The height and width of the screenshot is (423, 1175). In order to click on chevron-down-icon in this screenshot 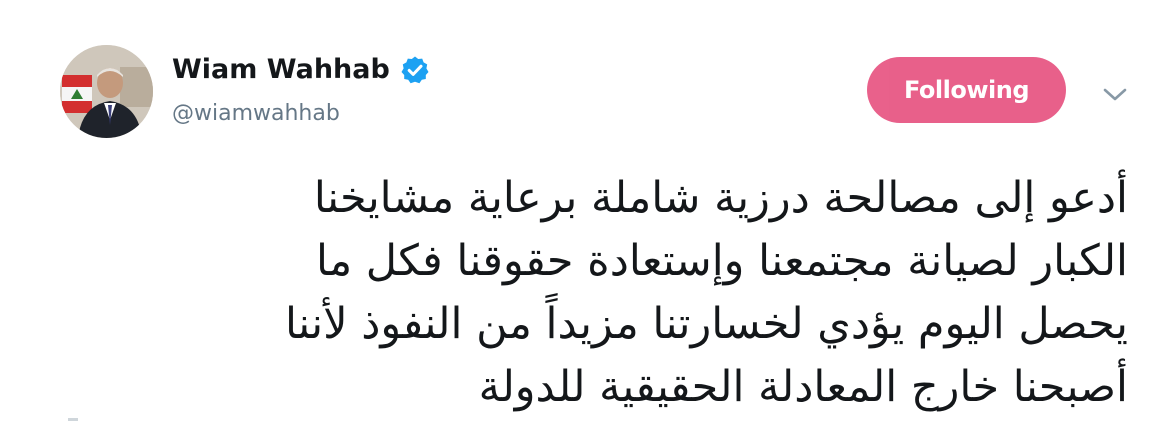, I will do `click(1115, 94)`.